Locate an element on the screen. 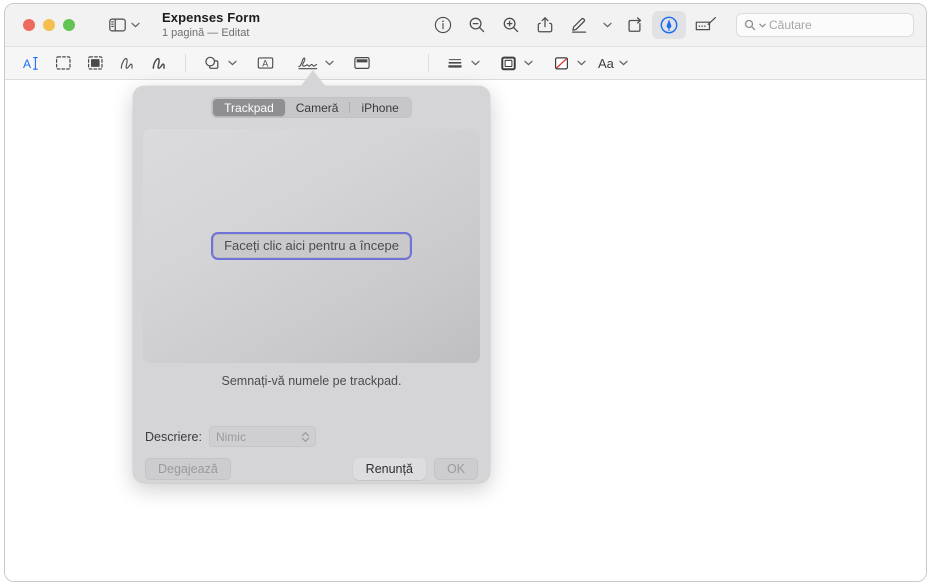 The width and height of the screenshot is (931, 585). description-row: Descriere: Nimic is located at coordinates (230, 436).